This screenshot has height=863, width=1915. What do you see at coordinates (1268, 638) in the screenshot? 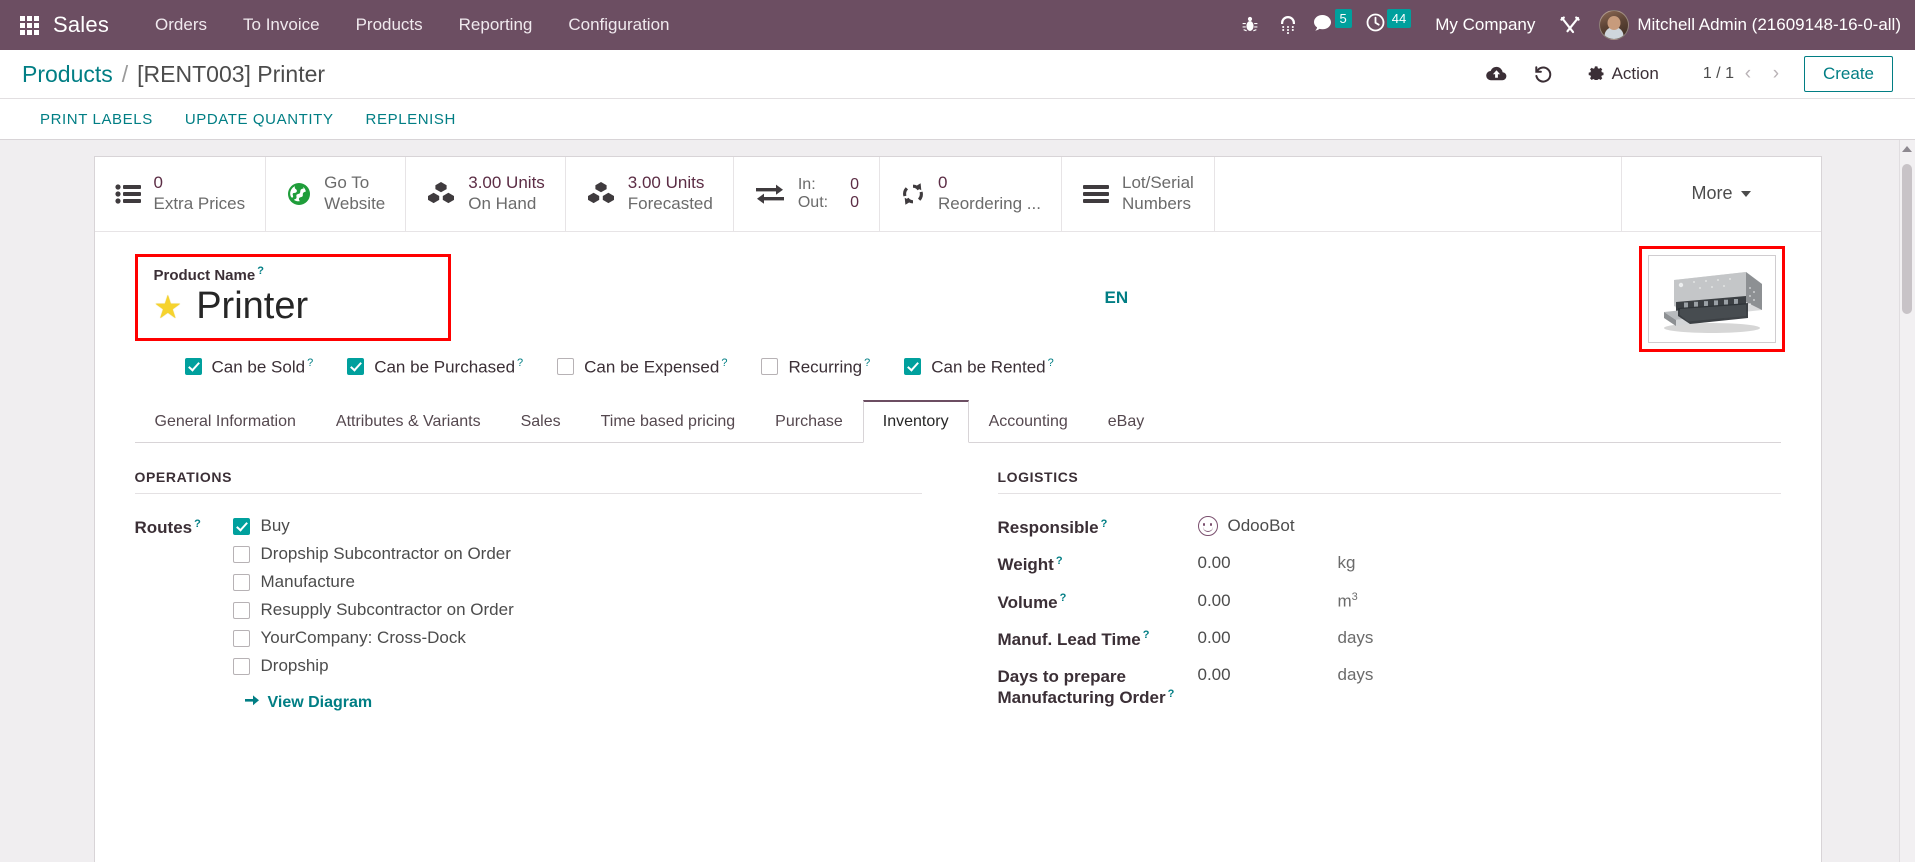
I see `manuf-lead-time-input: 0.00` at bounding box center [1268, 638].